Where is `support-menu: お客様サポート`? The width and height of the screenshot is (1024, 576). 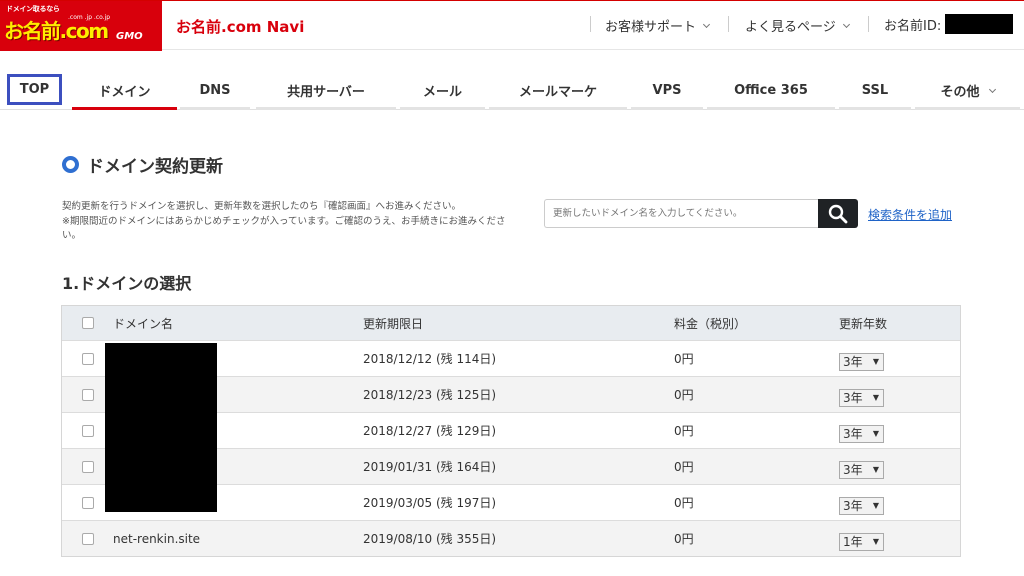 support-menu: お客様サポート is located at coordinates (658, 25).